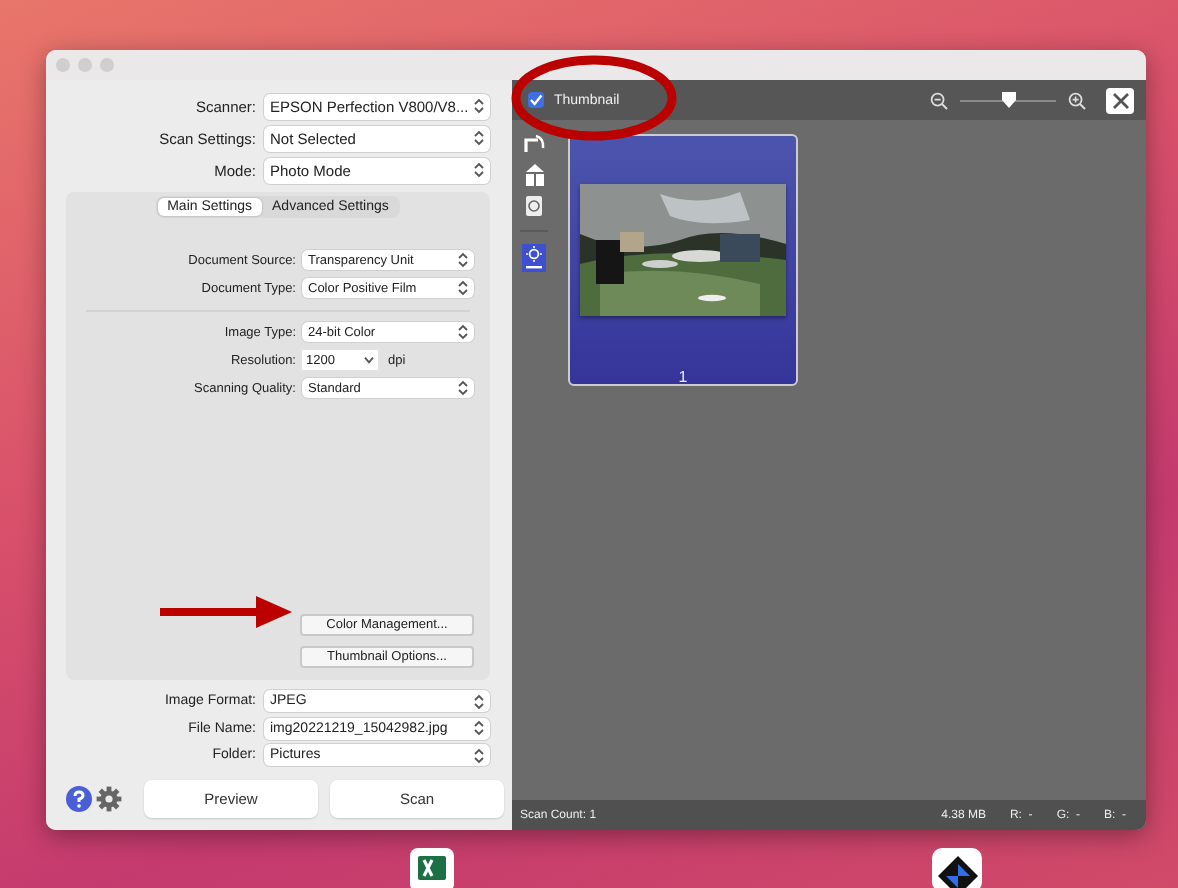 The image size is (1178, 888). What do you see at coordinates (534, 174) in the screenshot?
I see `flip-icon` at bounding box center [534, 174].